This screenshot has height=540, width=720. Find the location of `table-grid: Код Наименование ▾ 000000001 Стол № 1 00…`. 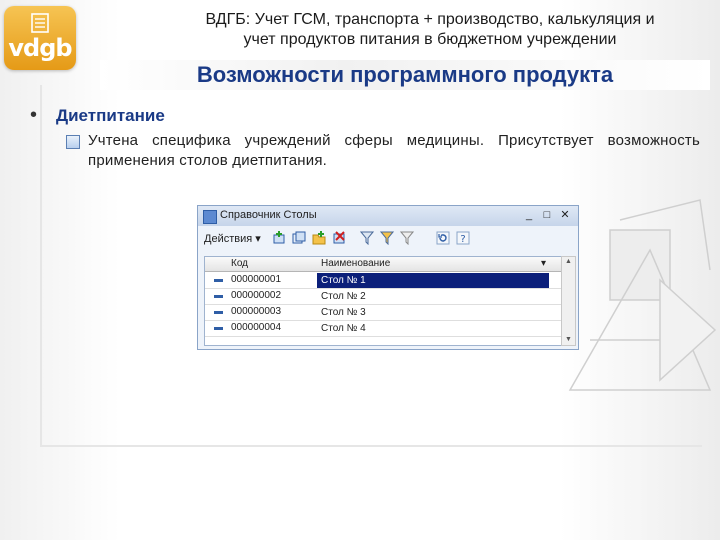

table-grid: Код Наименование ▾ 000000001 Стол № 1 00… is located at coordinates (383, 301).